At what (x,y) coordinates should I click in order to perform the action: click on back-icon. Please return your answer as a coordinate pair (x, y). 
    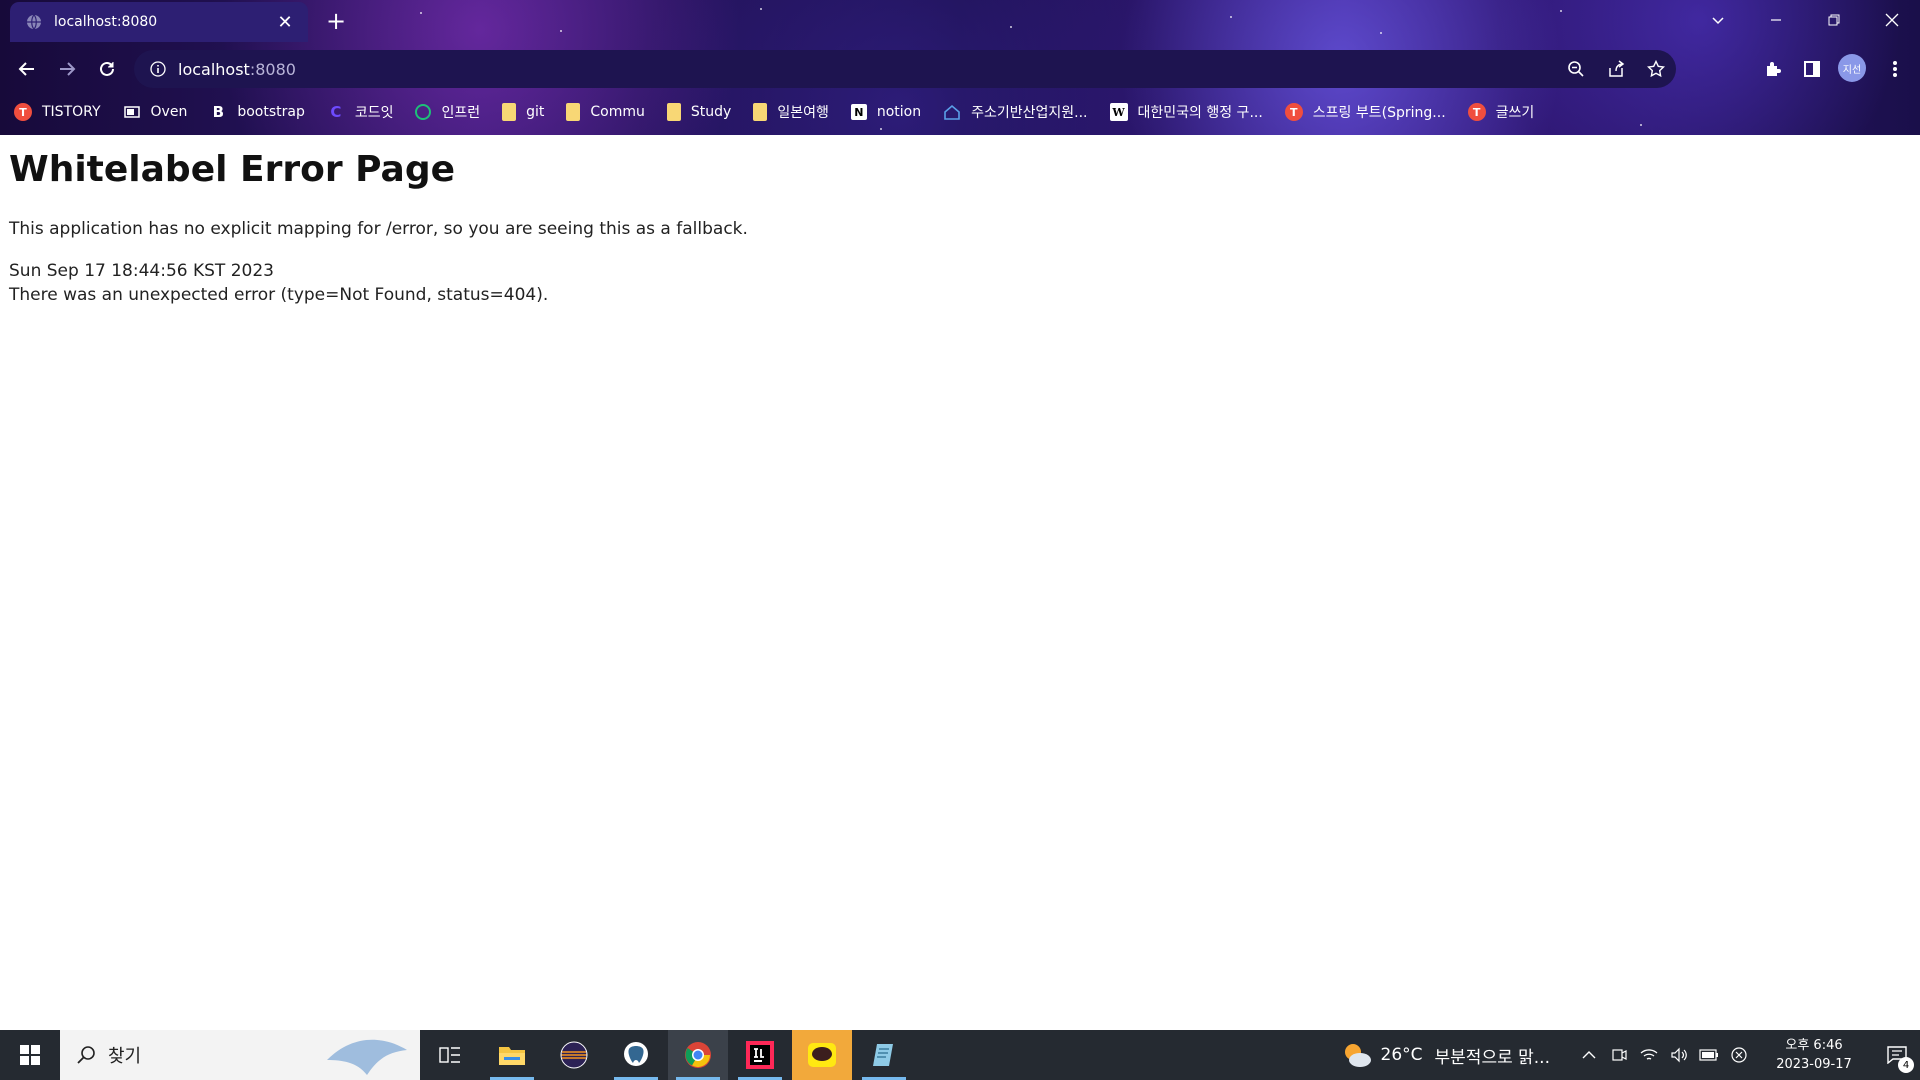
    Looking at the image, I should click on (27, 69).